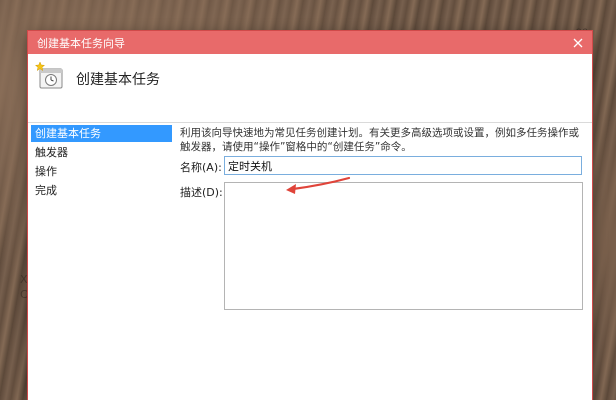  I want to click on close-icon, so click(578, 43).